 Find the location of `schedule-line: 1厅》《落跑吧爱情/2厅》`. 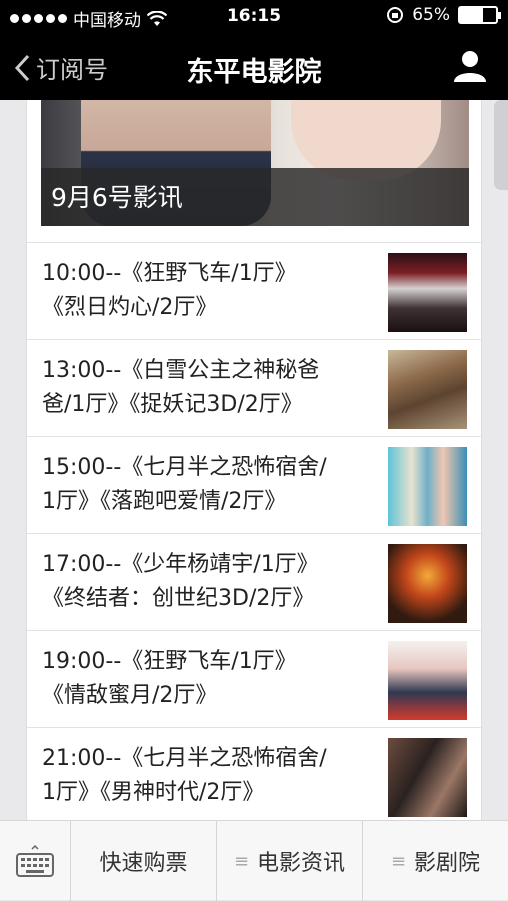

schedule-line: 1厅》《落跑吧爱情/2厅》 is located at coordinates (164, 501).